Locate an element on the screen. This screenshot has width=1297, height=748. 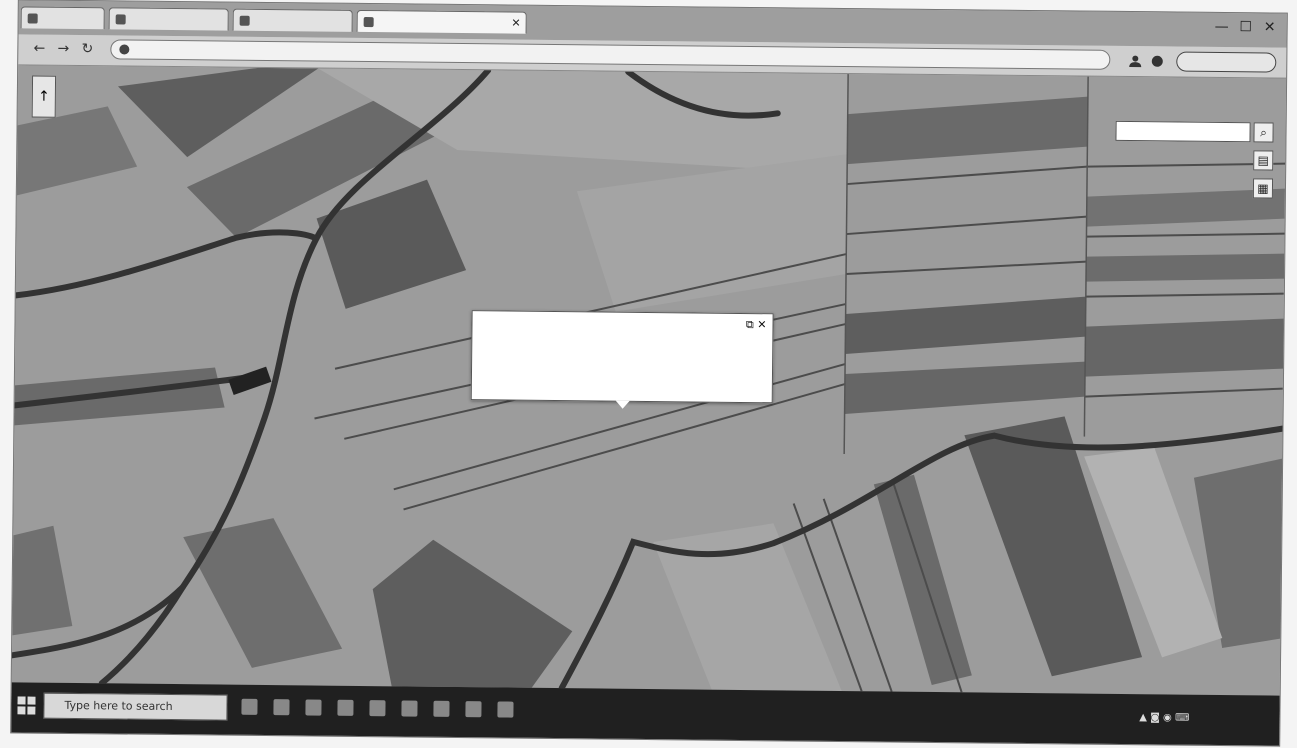
close-window-button: ✕ is located at coordinates (1270, 27).